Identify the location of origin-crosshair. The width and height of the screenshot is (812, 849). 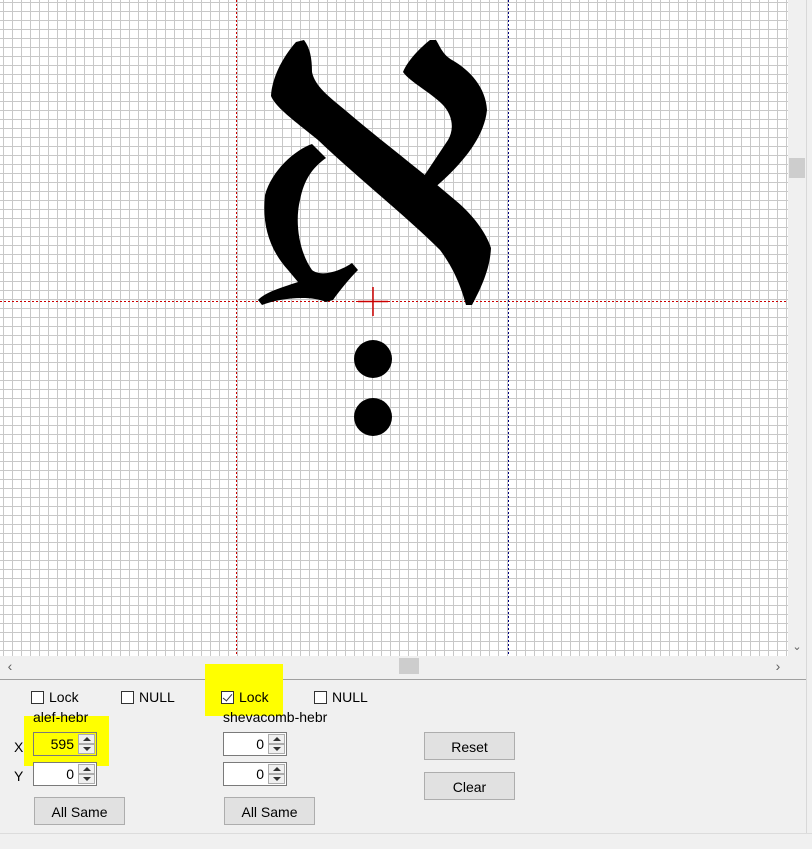
(373, 301).